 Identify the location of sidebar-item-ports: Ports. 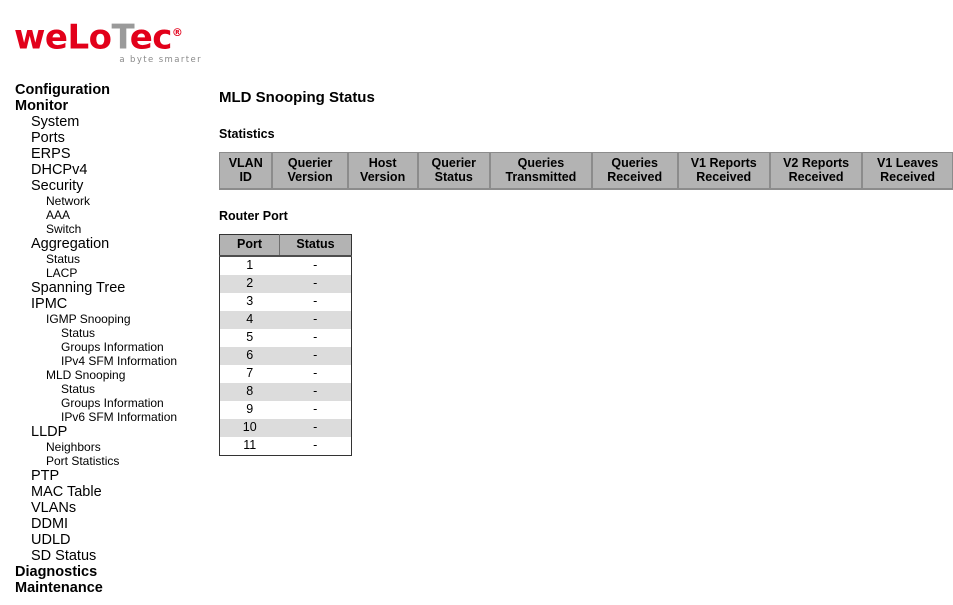
(105, 138).